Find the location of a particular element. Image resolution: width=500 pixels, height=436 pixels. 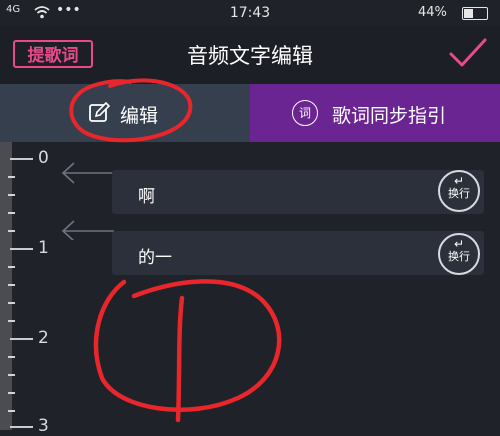

tab-edit: 编辑 is located at coordinates (125, 113).